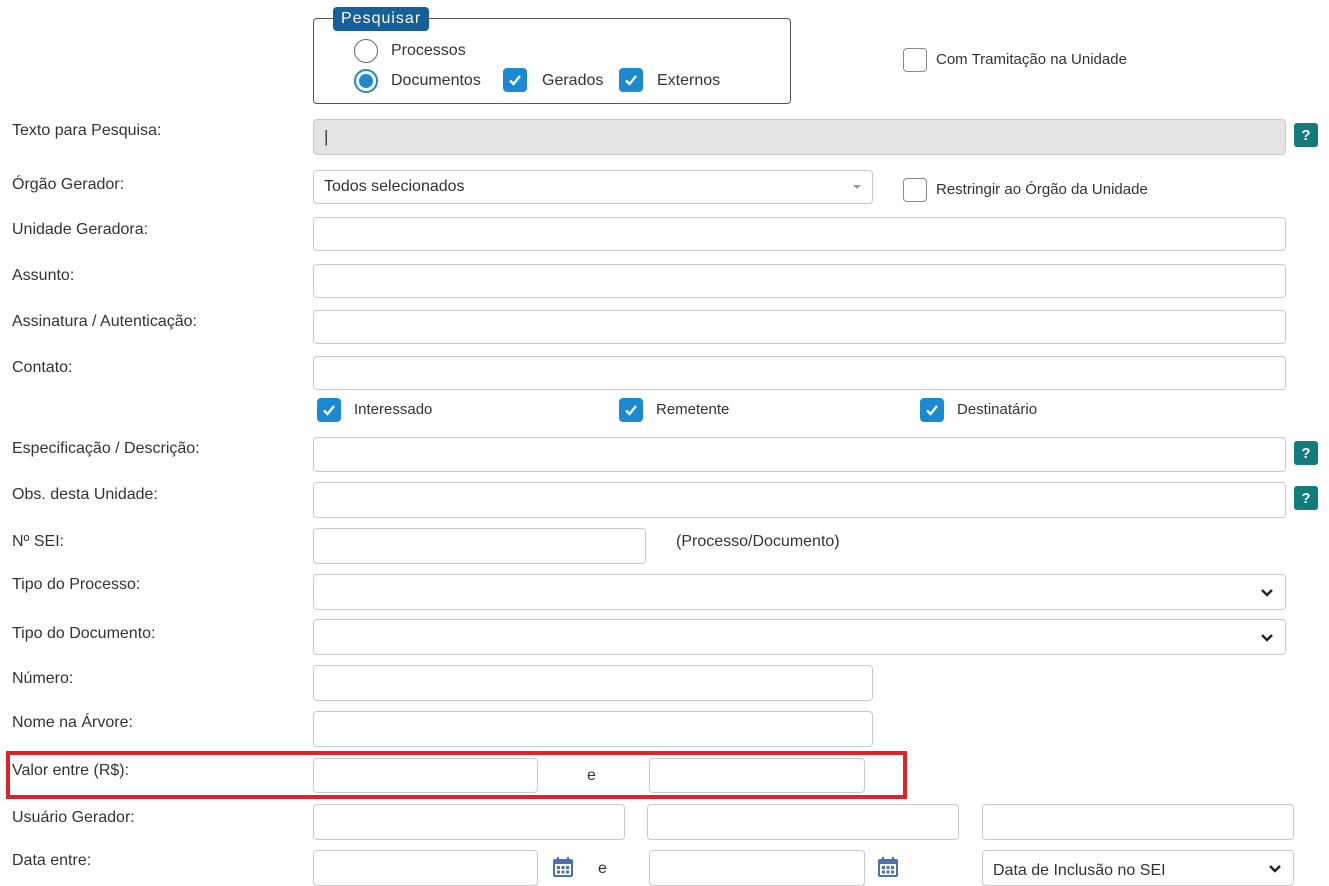 Image resolution: width=1329 pixels, height=886 pixels. What do you see at coordinates (43, 678) in the screenshot?
I see `numero-label: Número:` at bounding box center [43, 678].